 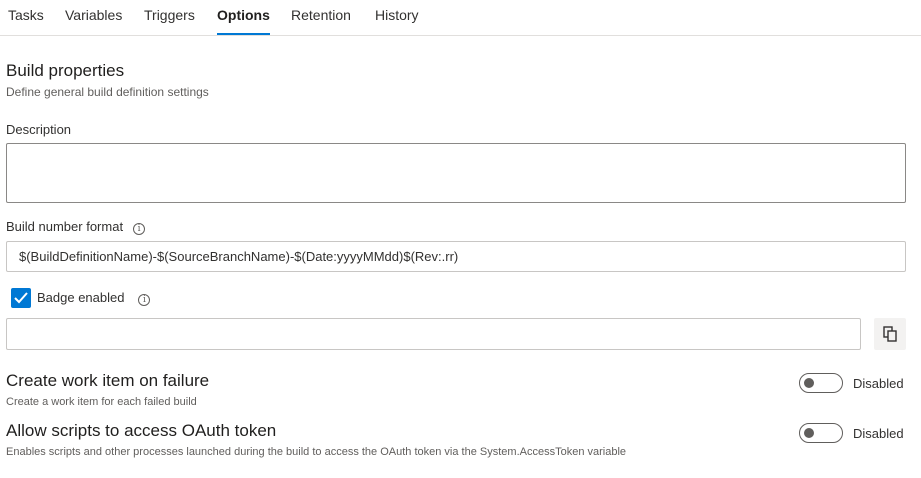 I want to click on create-work-item-description: Create a work item for each failed build, so click(x=101, y=402).